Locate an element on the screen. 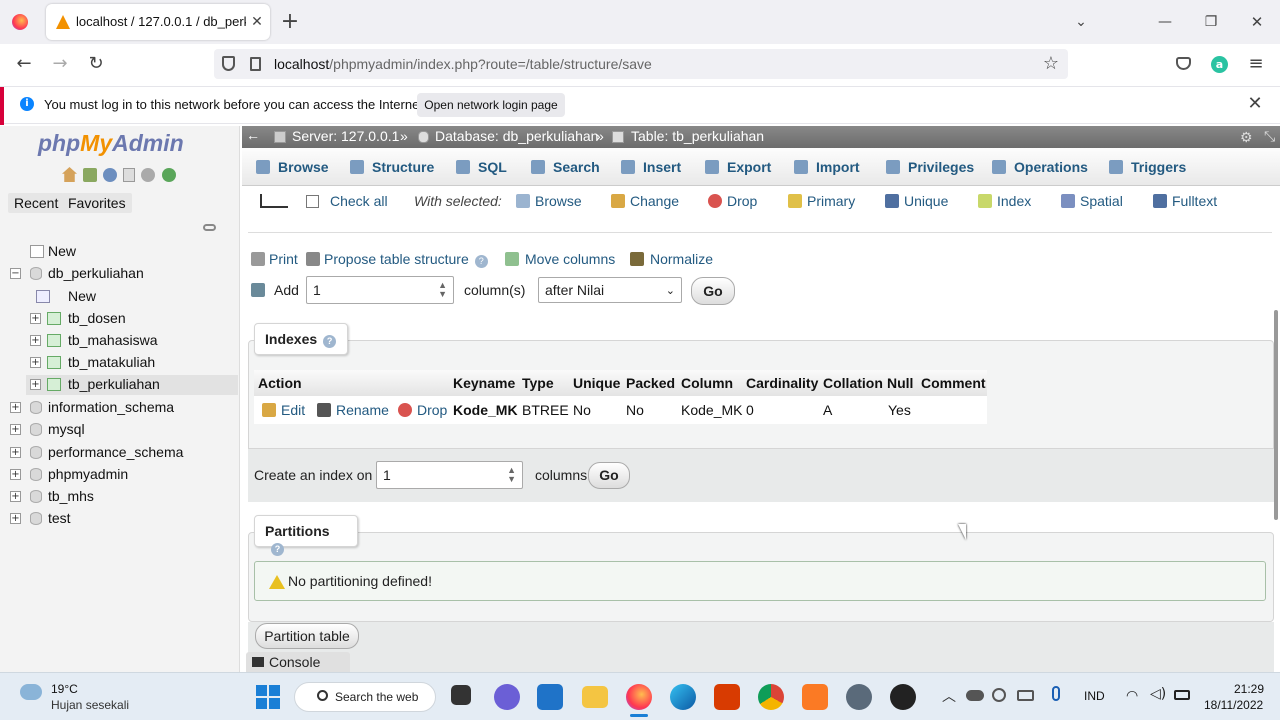 The image size is (1280, 720). reload-icon: ↻ is located at coordinates (96, 64).